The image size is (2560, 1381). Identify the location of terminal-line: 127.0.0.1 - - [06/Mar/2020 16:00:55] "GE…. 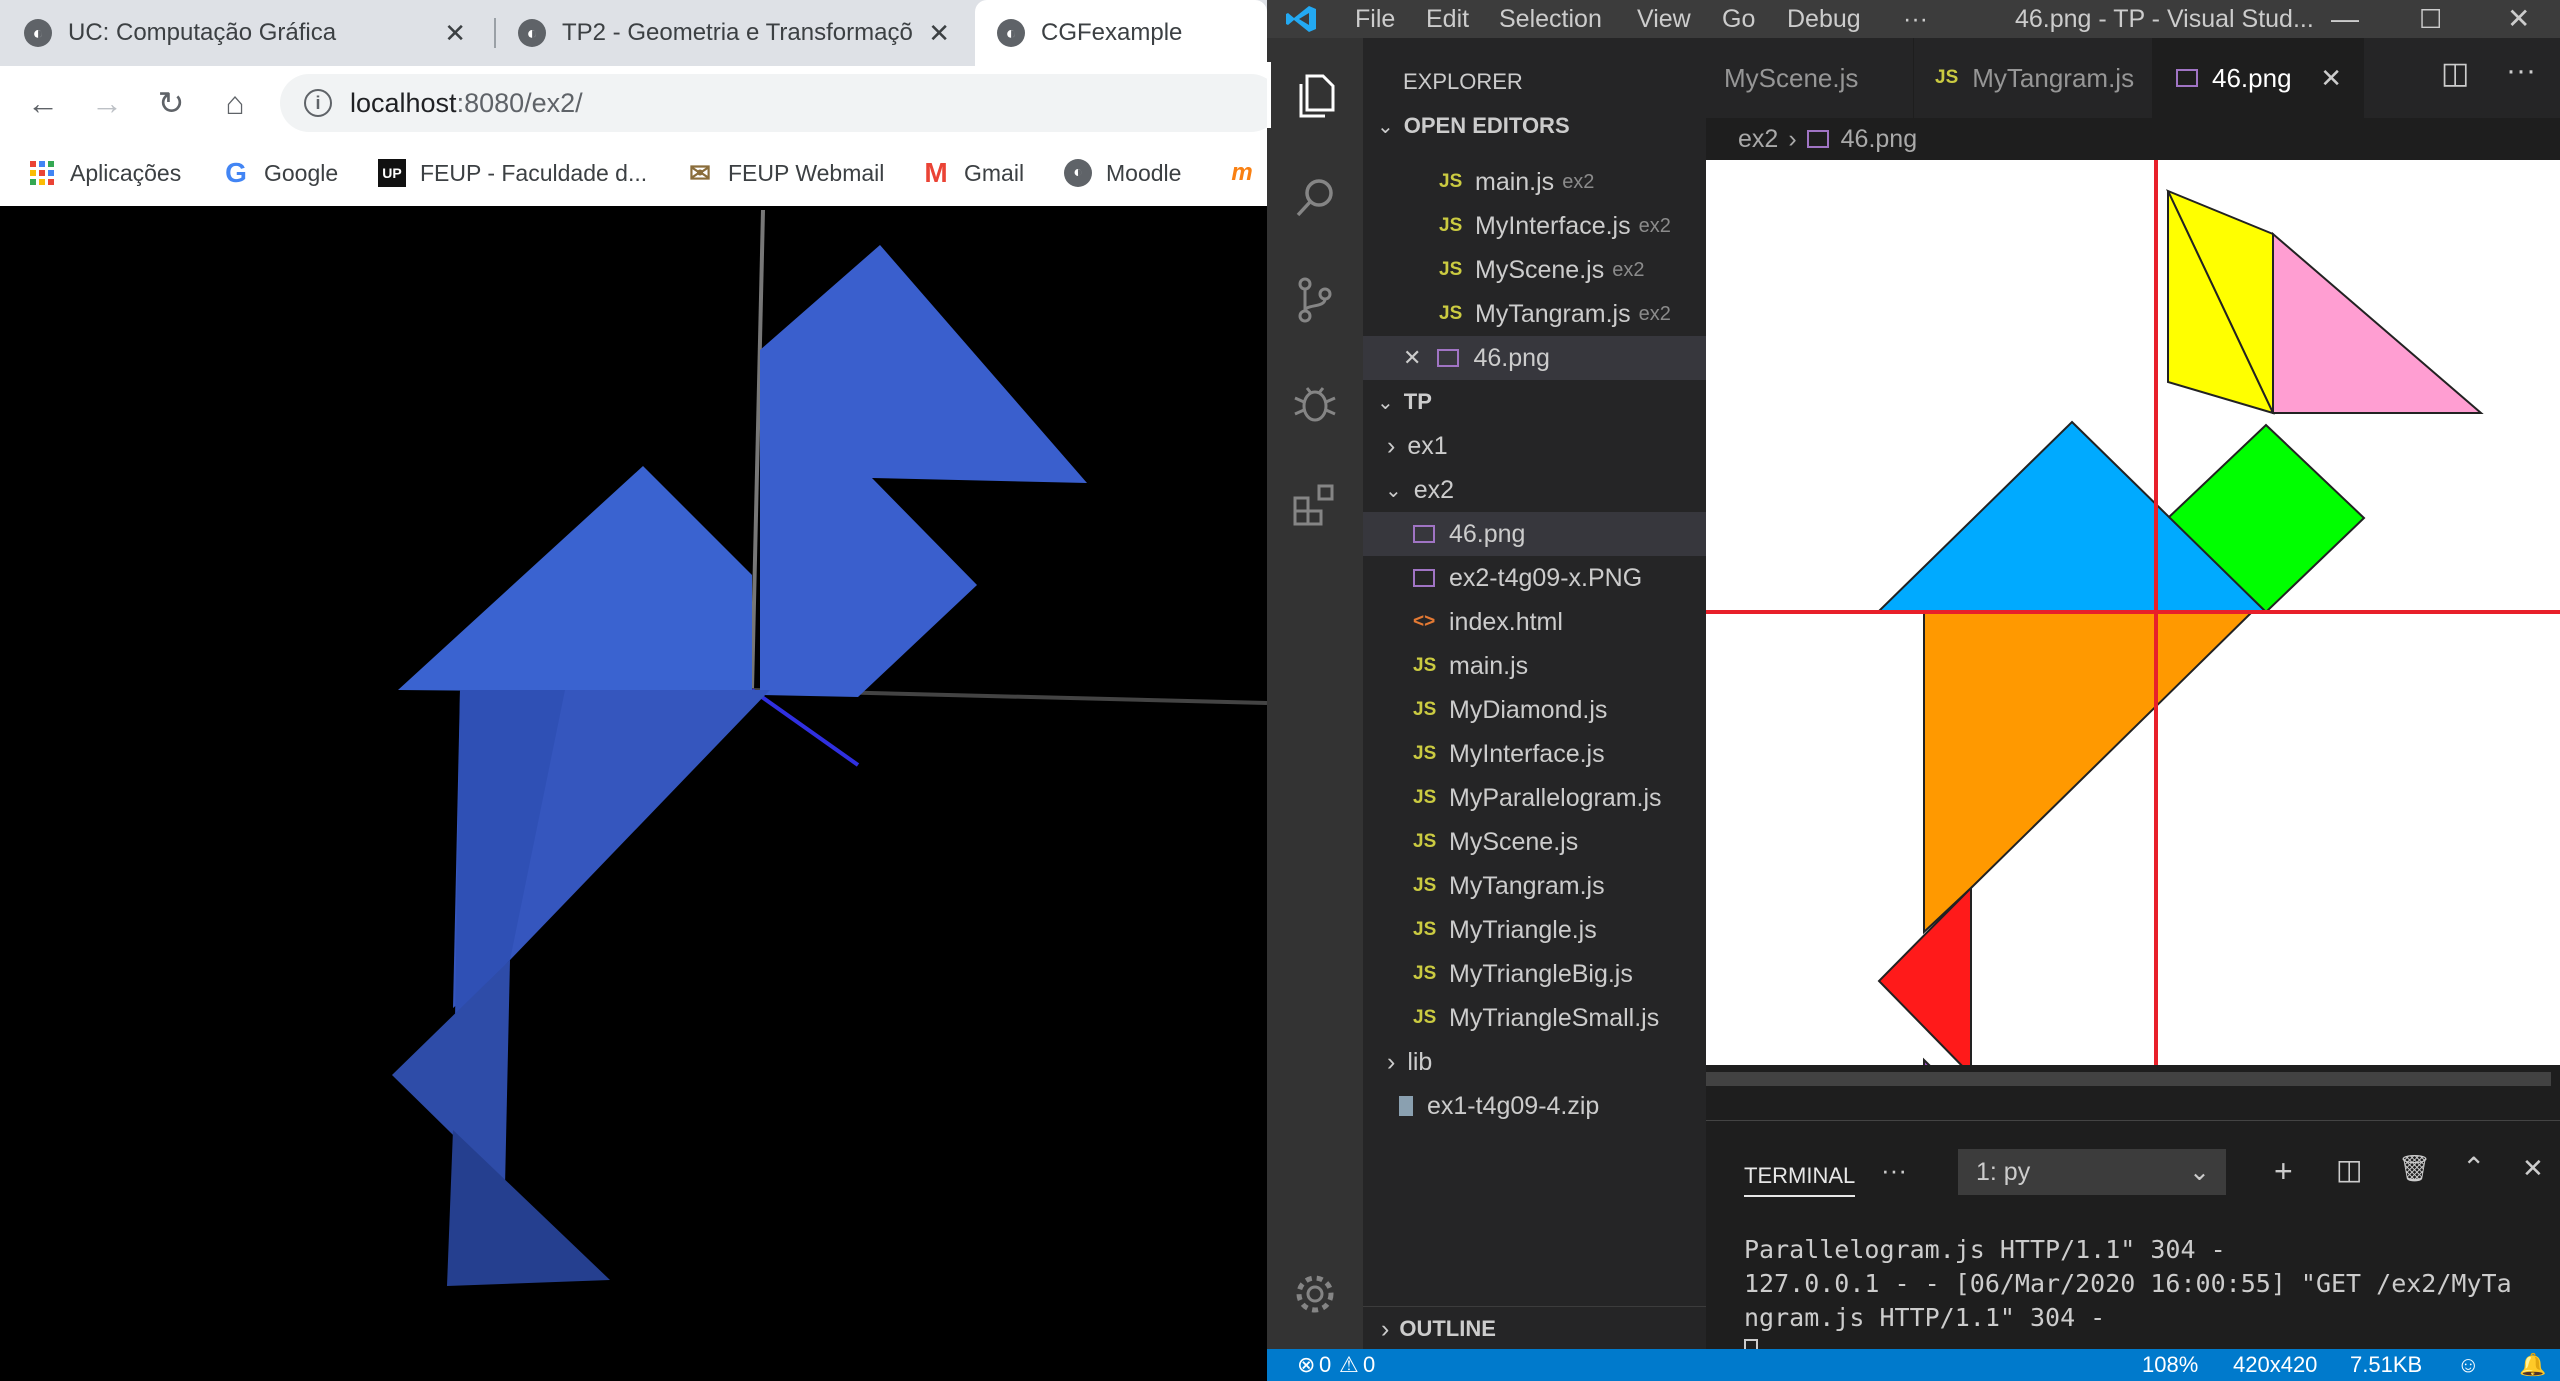
(2128, 1283).